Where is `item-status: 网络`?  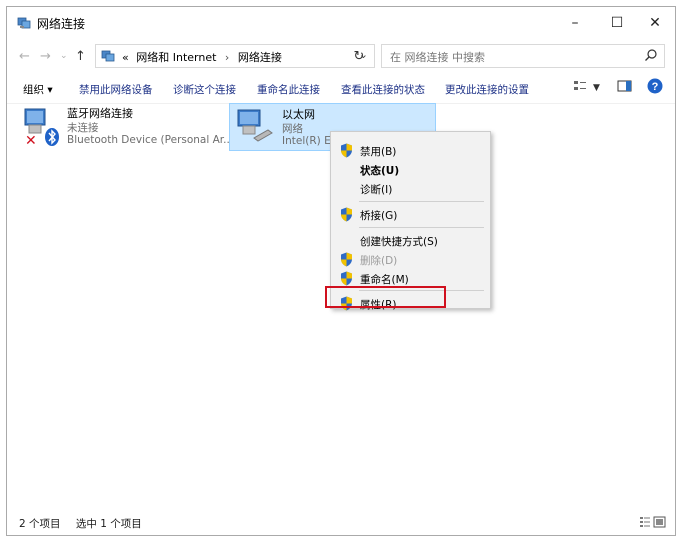 item-status: 网络 is located at coordinates (292, 129).